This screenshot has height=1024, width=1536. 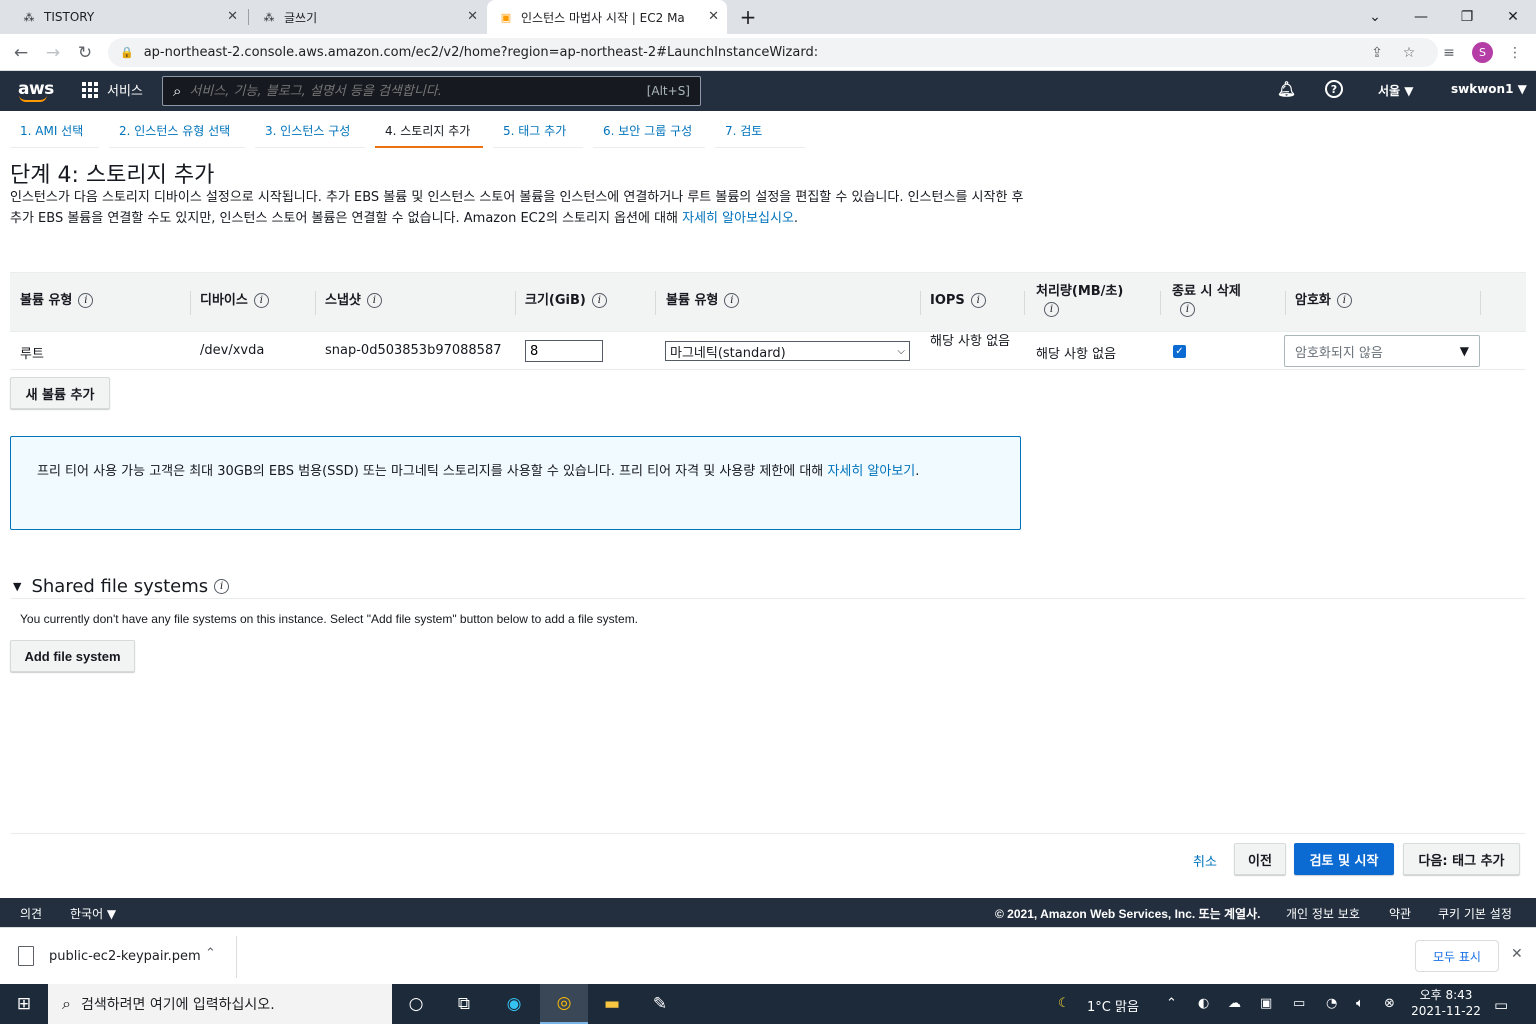 I want to click on free-tier-learn-more-link: 자세히 알아보기, so click(x=871, y=471).